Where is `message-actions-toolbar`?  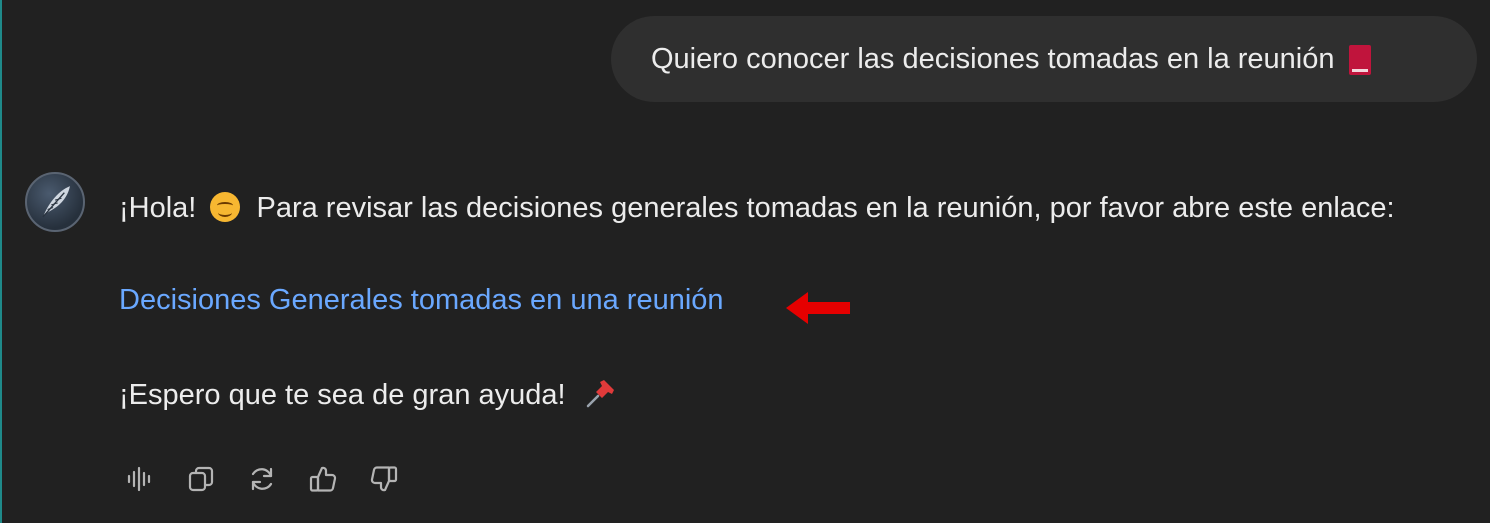
message-actions-toolbar is located at coordinates (262, 479).